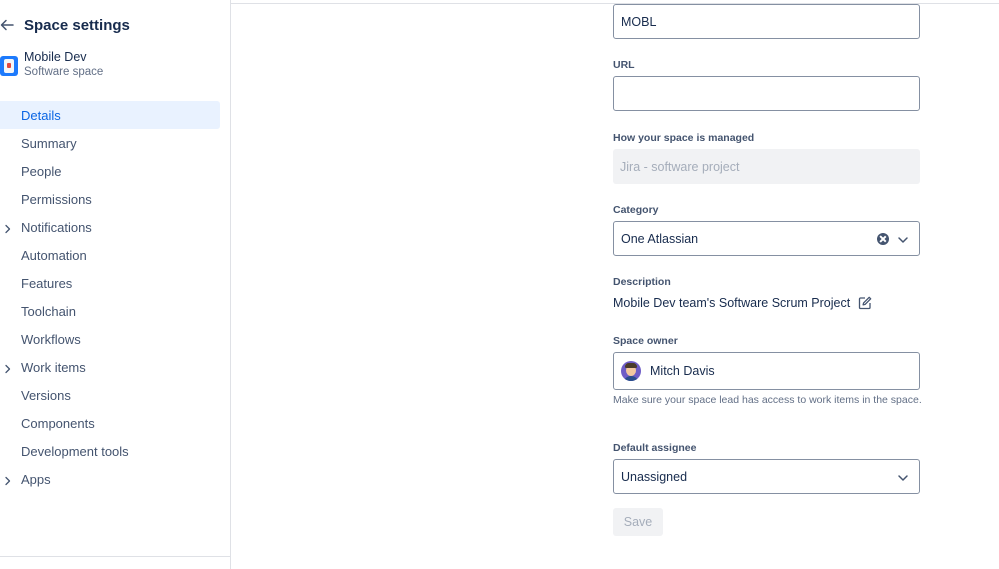 The width and height of the screenshot is (999, 569). What do you see at coordinates (110, 479) in the screenshot?
I see `sidebar-item-apps: Apps` at bounding box center [110, 479].